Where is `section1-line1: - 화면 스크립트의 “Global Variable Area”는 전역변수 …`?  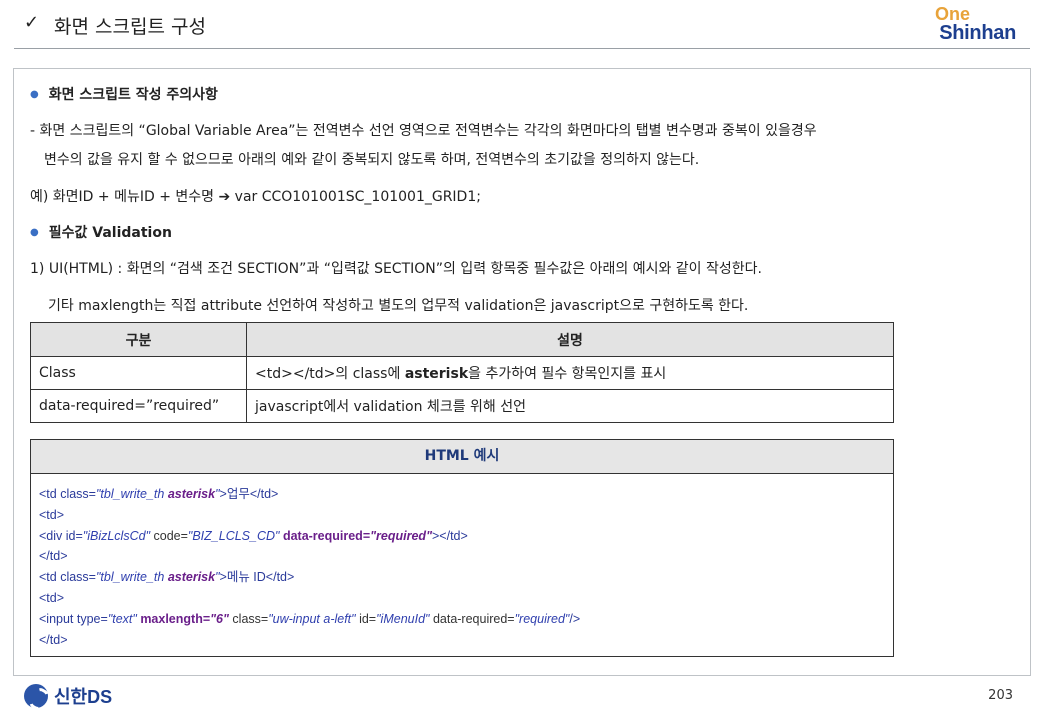 section1-line1: - 화면 스크립트의 “Global Variable Area”는 전역변수 … is located at coordinates (423, 131).